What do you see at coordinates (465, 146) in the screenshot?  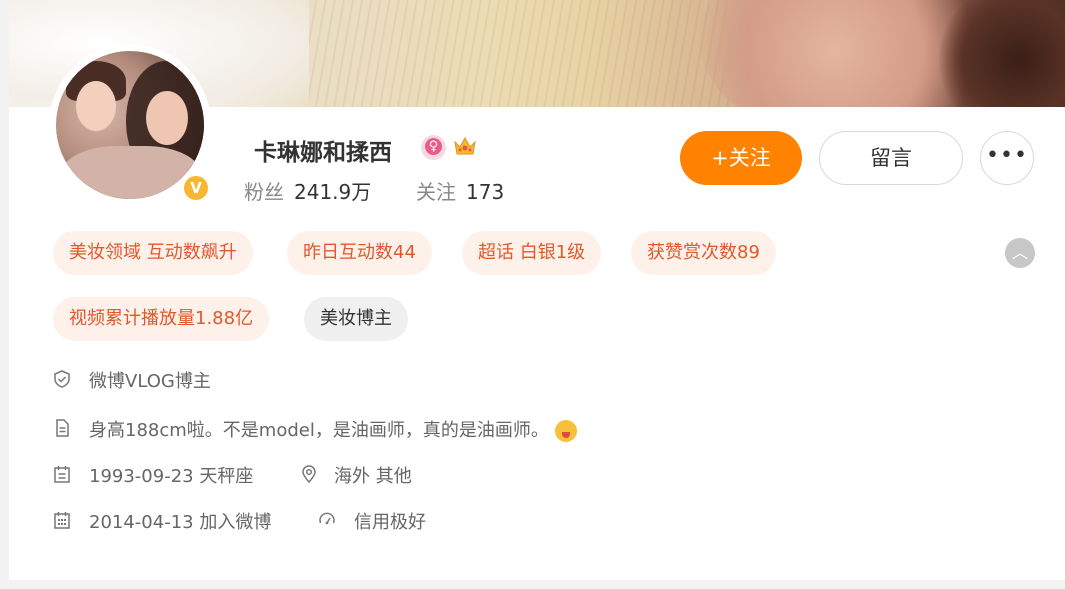 I see `crown-icon` at bounding box center [465, 146].